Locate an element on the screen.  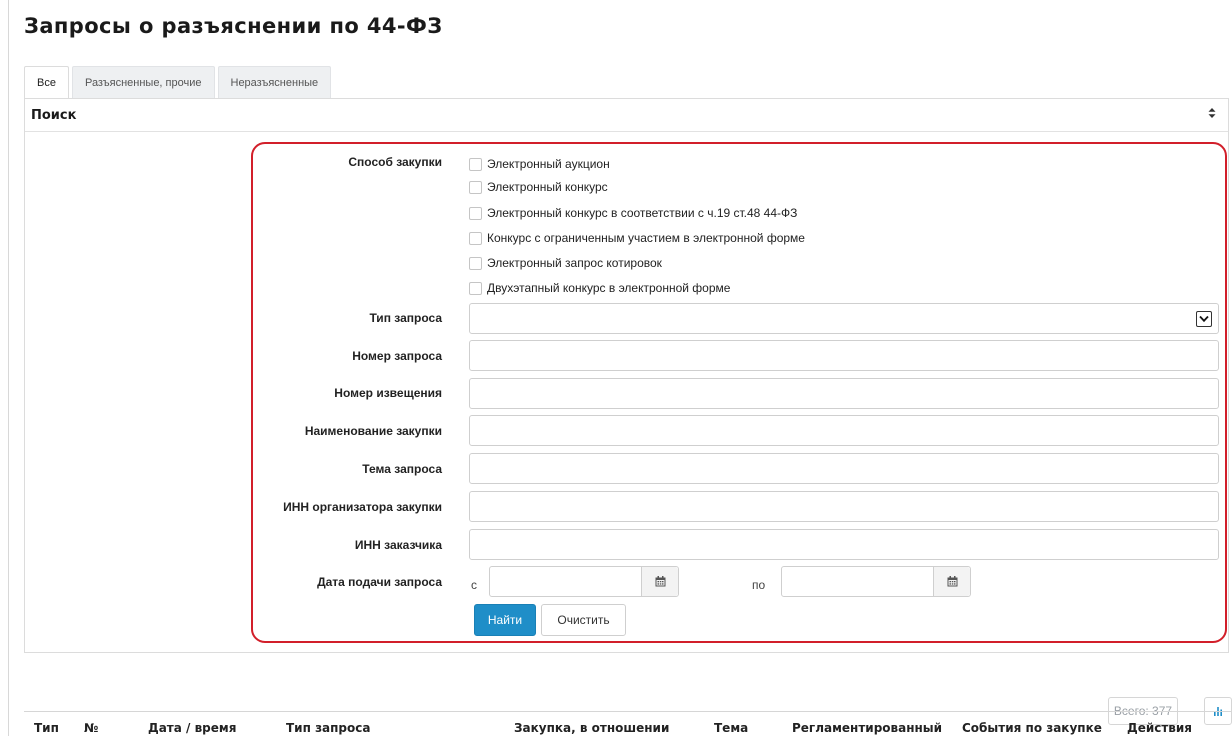
purchase-name-input is located at coordinates (844, 430).